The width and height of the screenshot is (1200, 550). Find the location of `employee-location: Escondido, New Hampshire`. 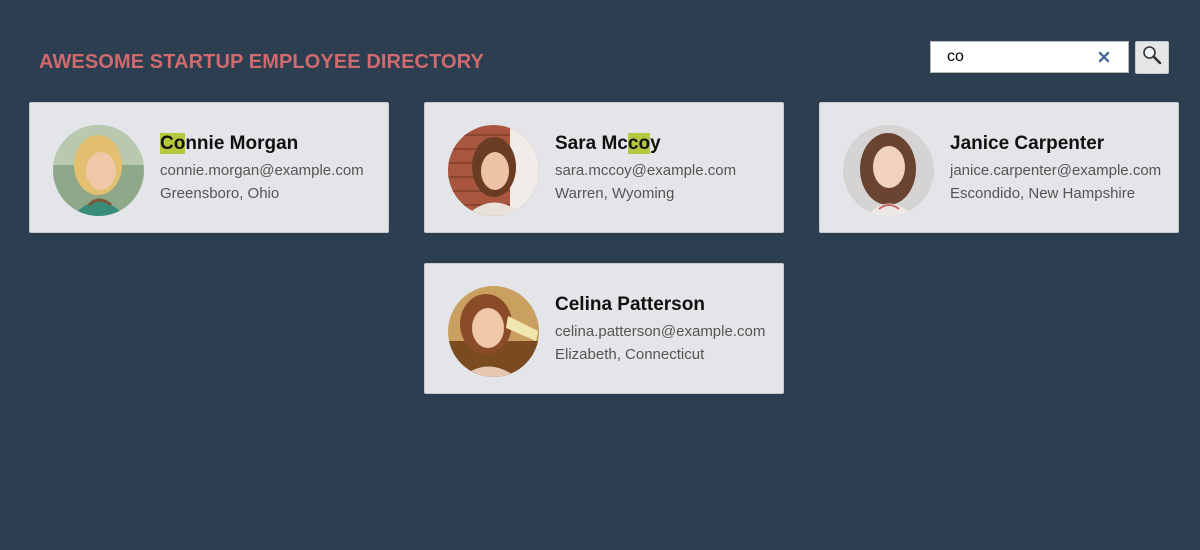

employee-location: Escondido, New Hampshire is located at coordinates (1043, 193).